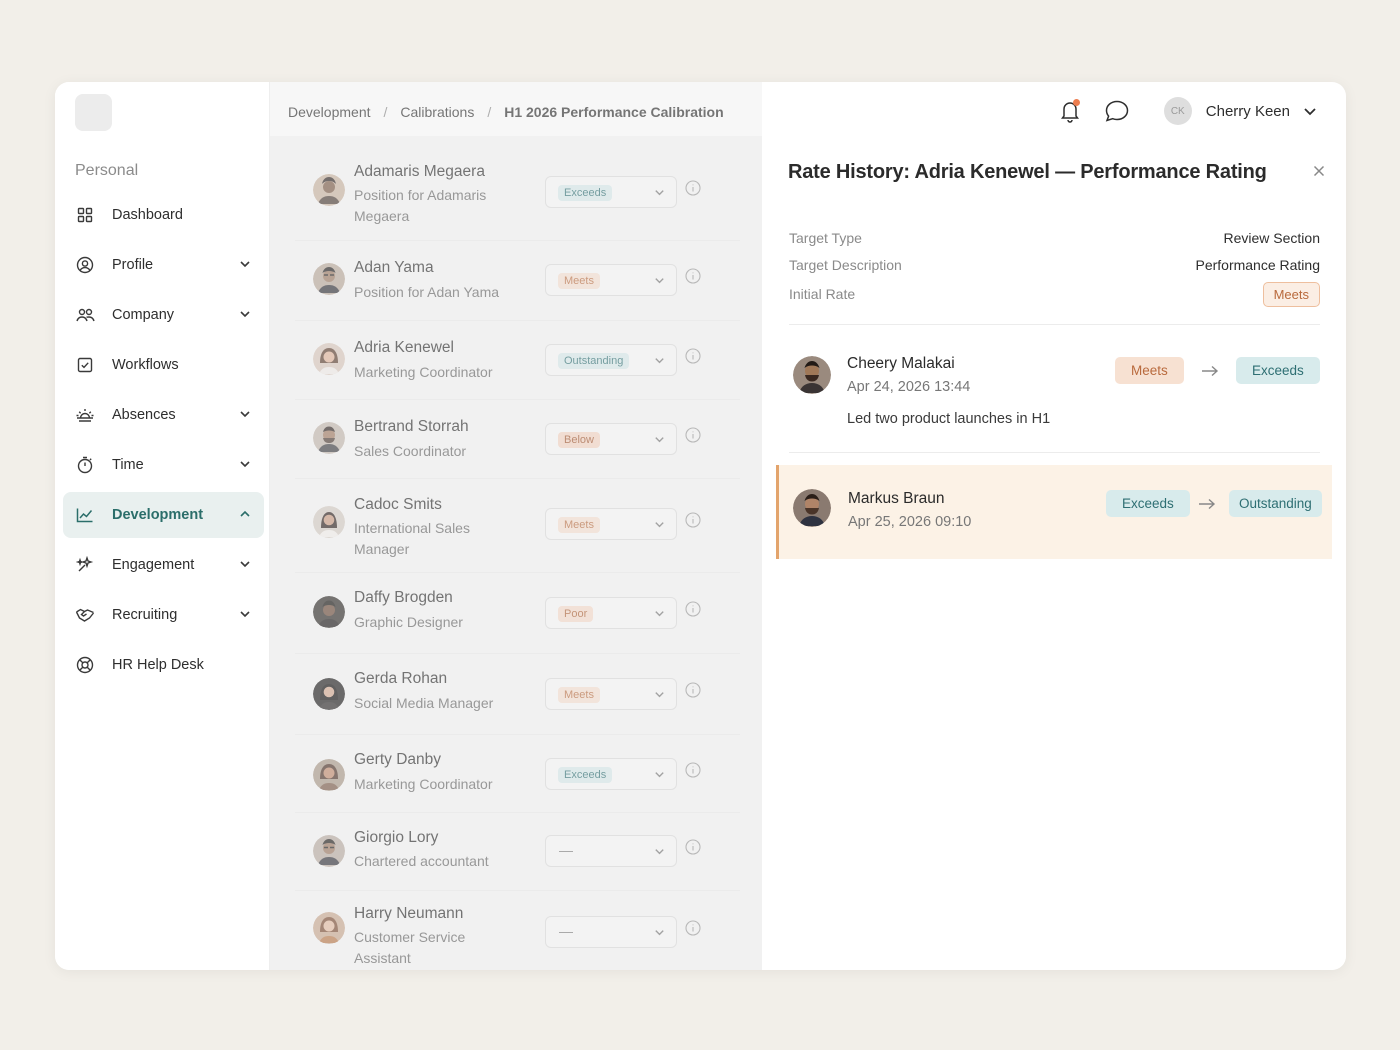  Describe the element at coordinates (1207, 504) in the screenshot. I see `arrow-right-icon` at that location.